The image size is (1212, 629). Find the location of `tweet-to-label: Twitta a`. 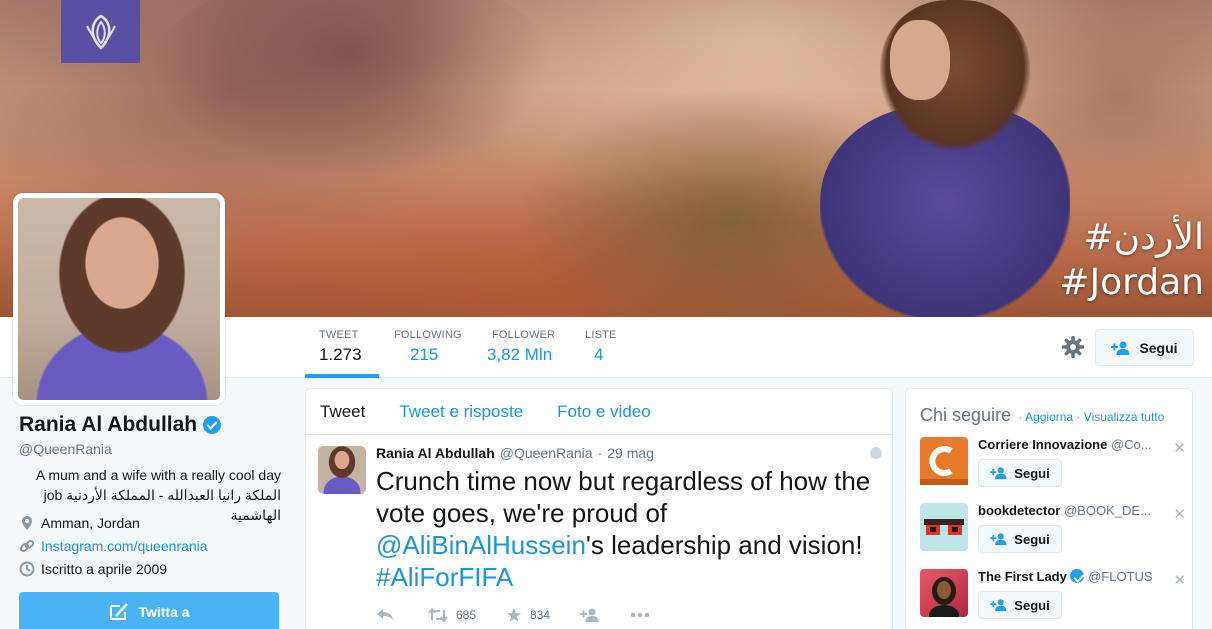

tweet-to-label: Twitta a is located at coordinates (164, 612).